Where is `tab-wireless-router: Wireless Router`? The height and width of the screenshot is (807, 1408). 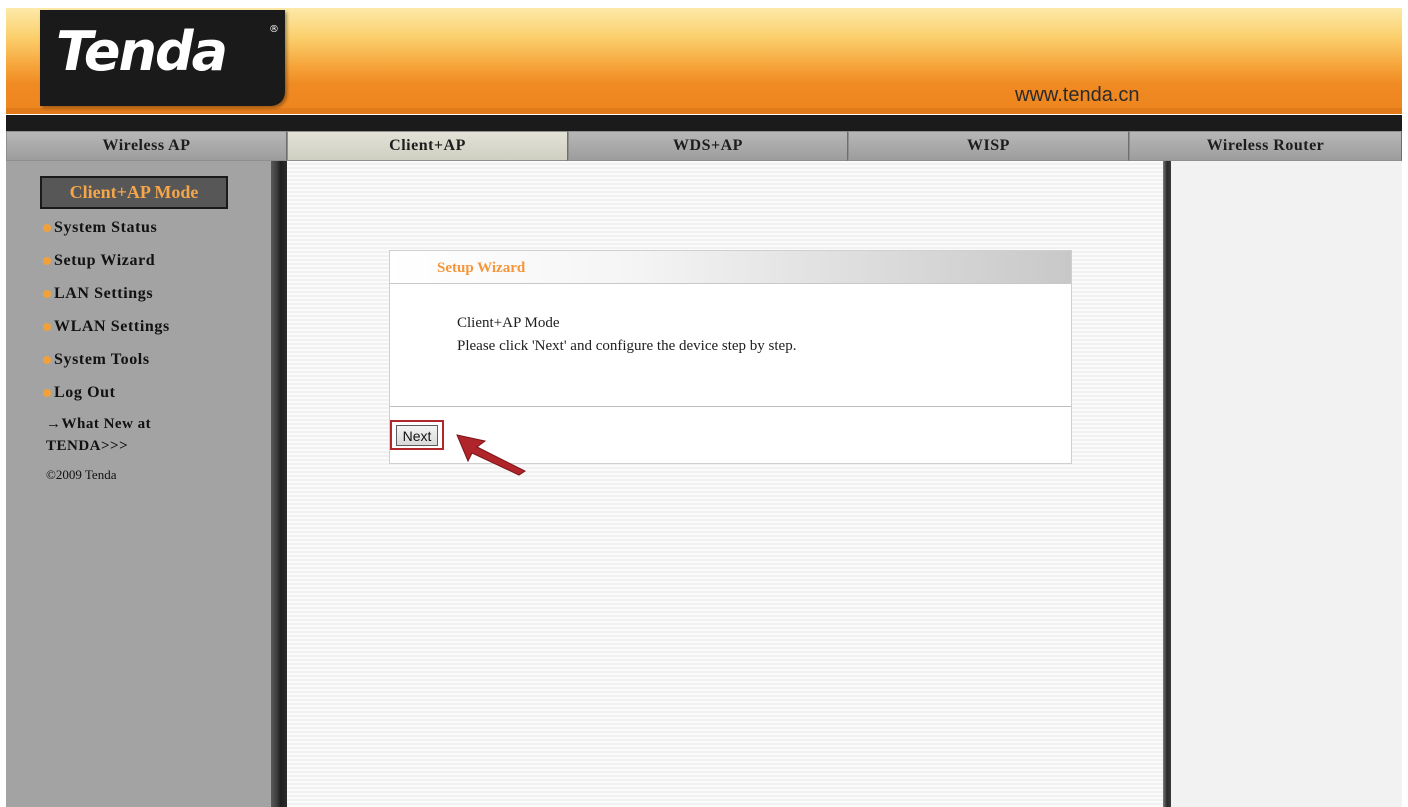
tab-wireless-router: Wireless Router is located at coordinates (1265, 146).